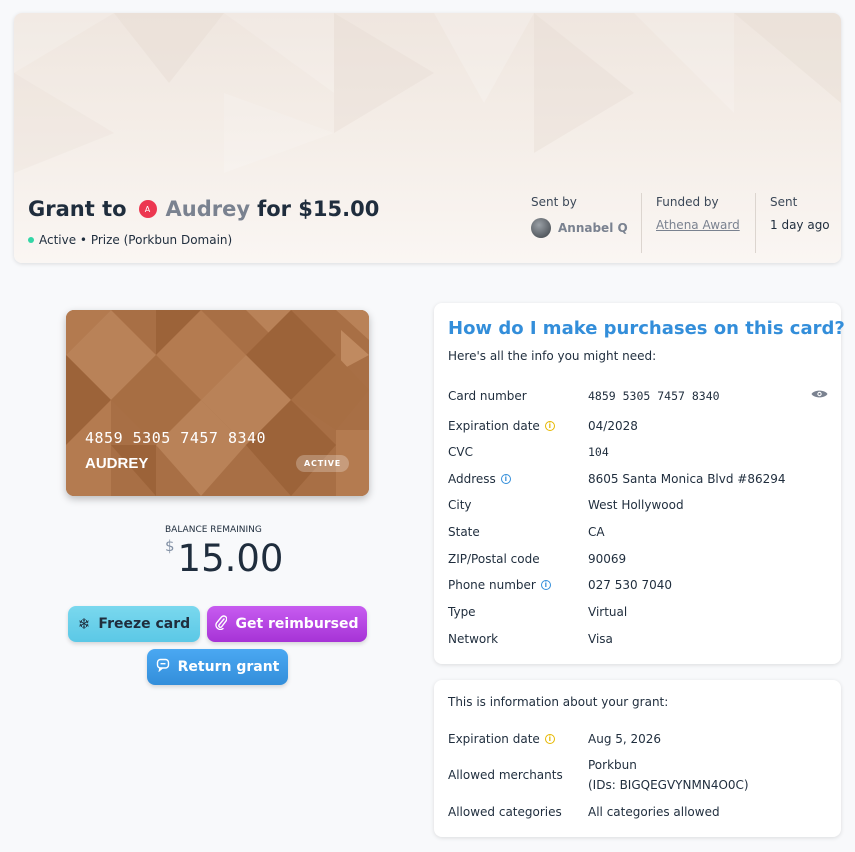 The height and width of the screenshot is (852, 855). What do you see at coordinates (170, 546) in the screenshot?
I see `currency-symbol: $` at bounding box center [170, 546].